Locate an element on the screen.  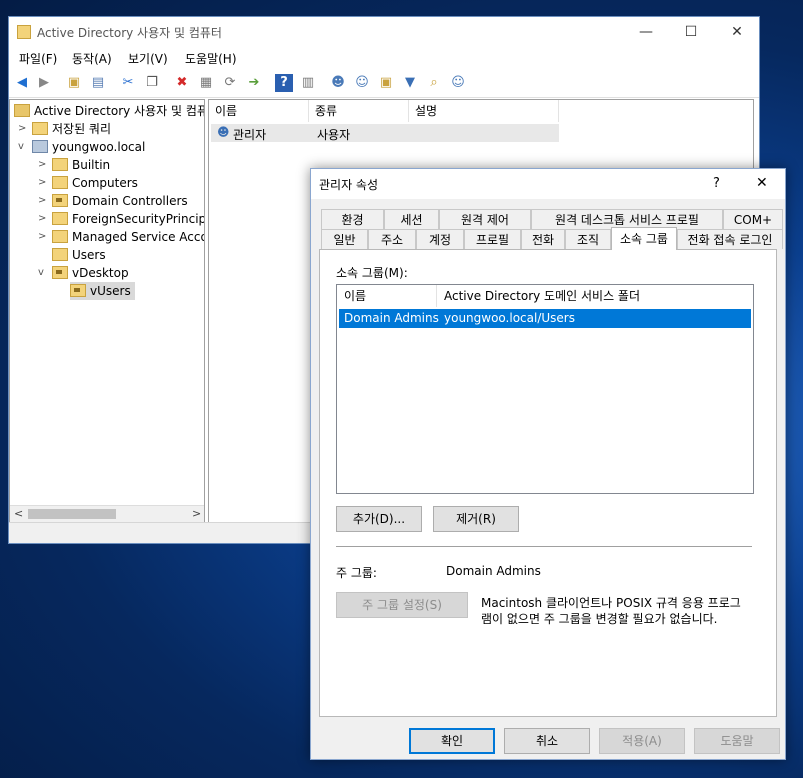
remove-button: 제거(R) is located at coordinates (476, 519).